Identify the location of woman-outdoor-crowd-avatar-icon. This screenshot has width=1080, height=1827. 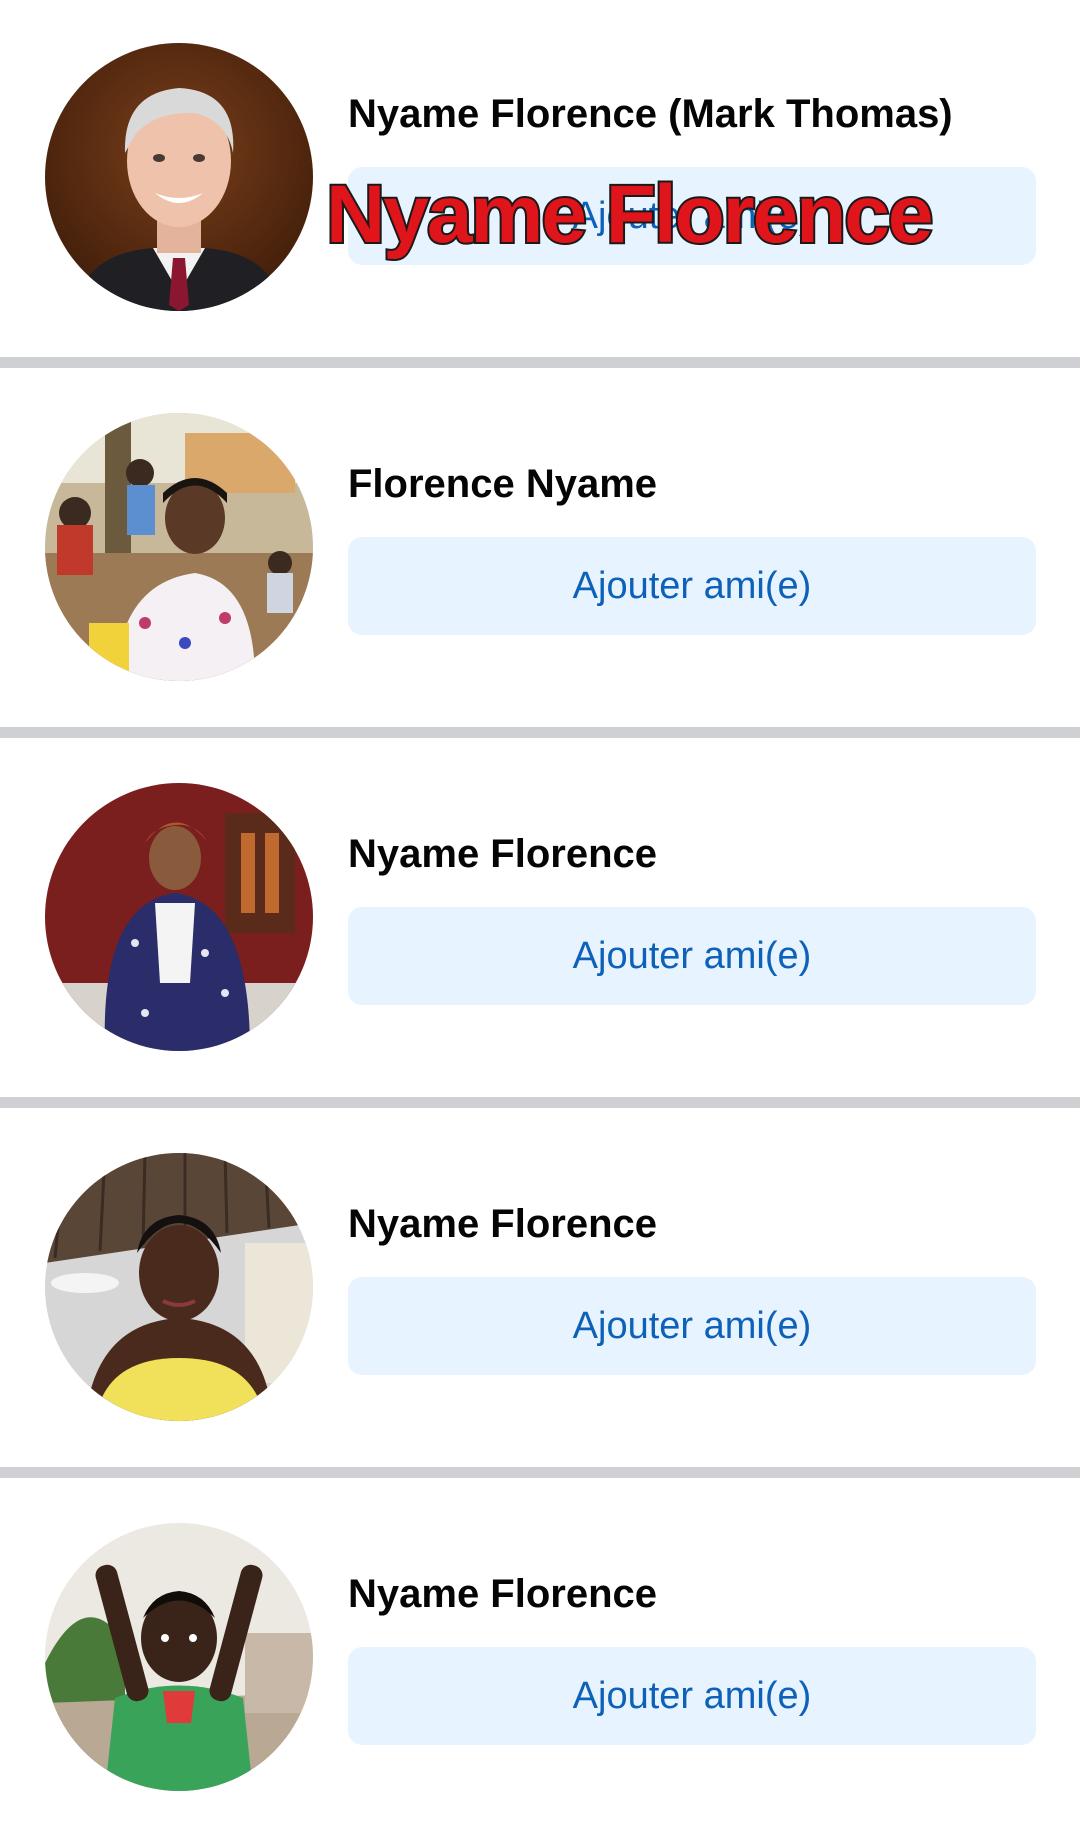
(179, 547).